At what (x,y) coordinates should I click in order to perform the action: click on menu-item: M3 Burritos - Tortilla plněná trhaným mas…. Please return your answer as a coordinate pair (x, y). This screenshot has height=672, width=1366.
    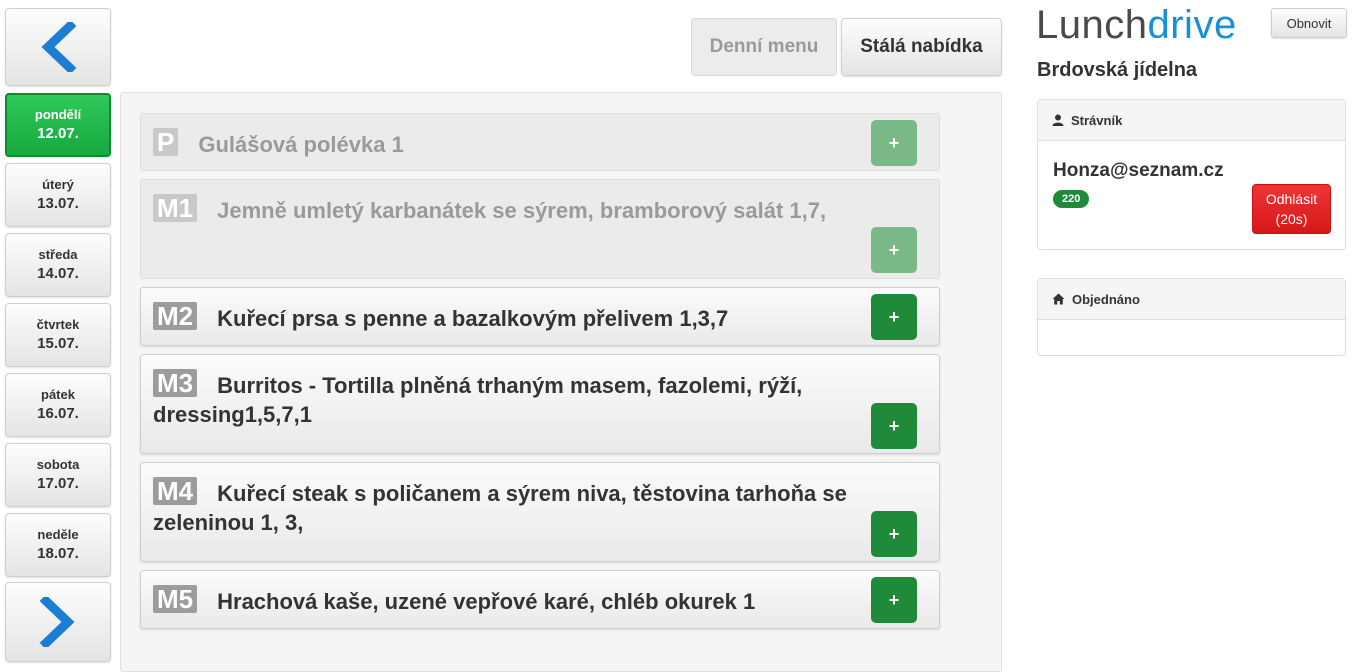
    Looking at the image, I should click on (540, 404).